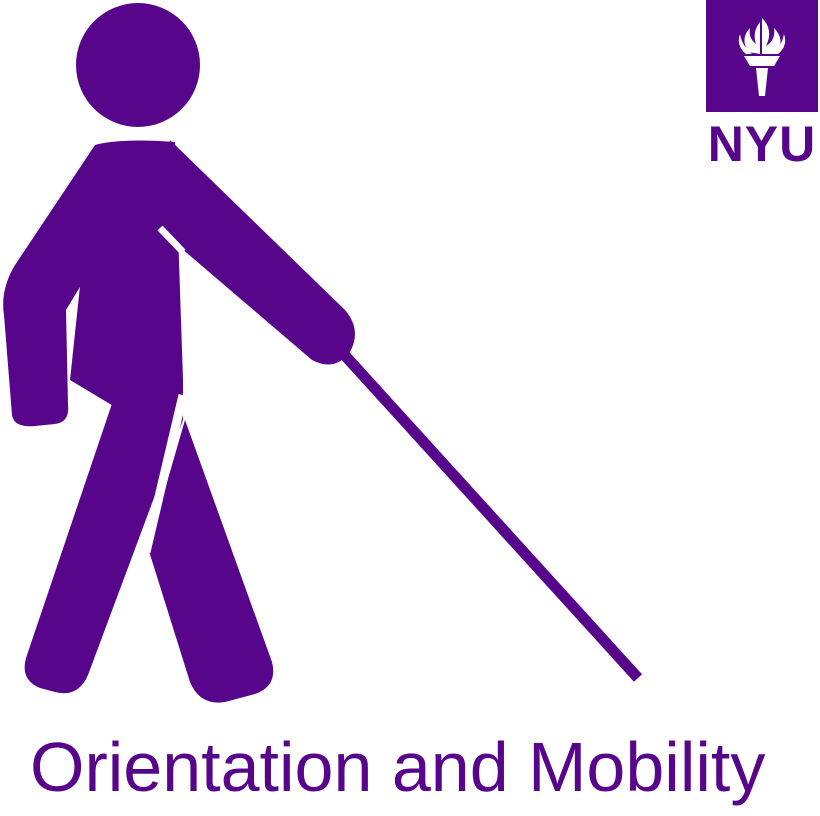 This screenshot has height=816, width=820. What do you see at coordinates (257, 252) in the screenshot?
I see `figure-front-arm` at bounding box center [257, 252].